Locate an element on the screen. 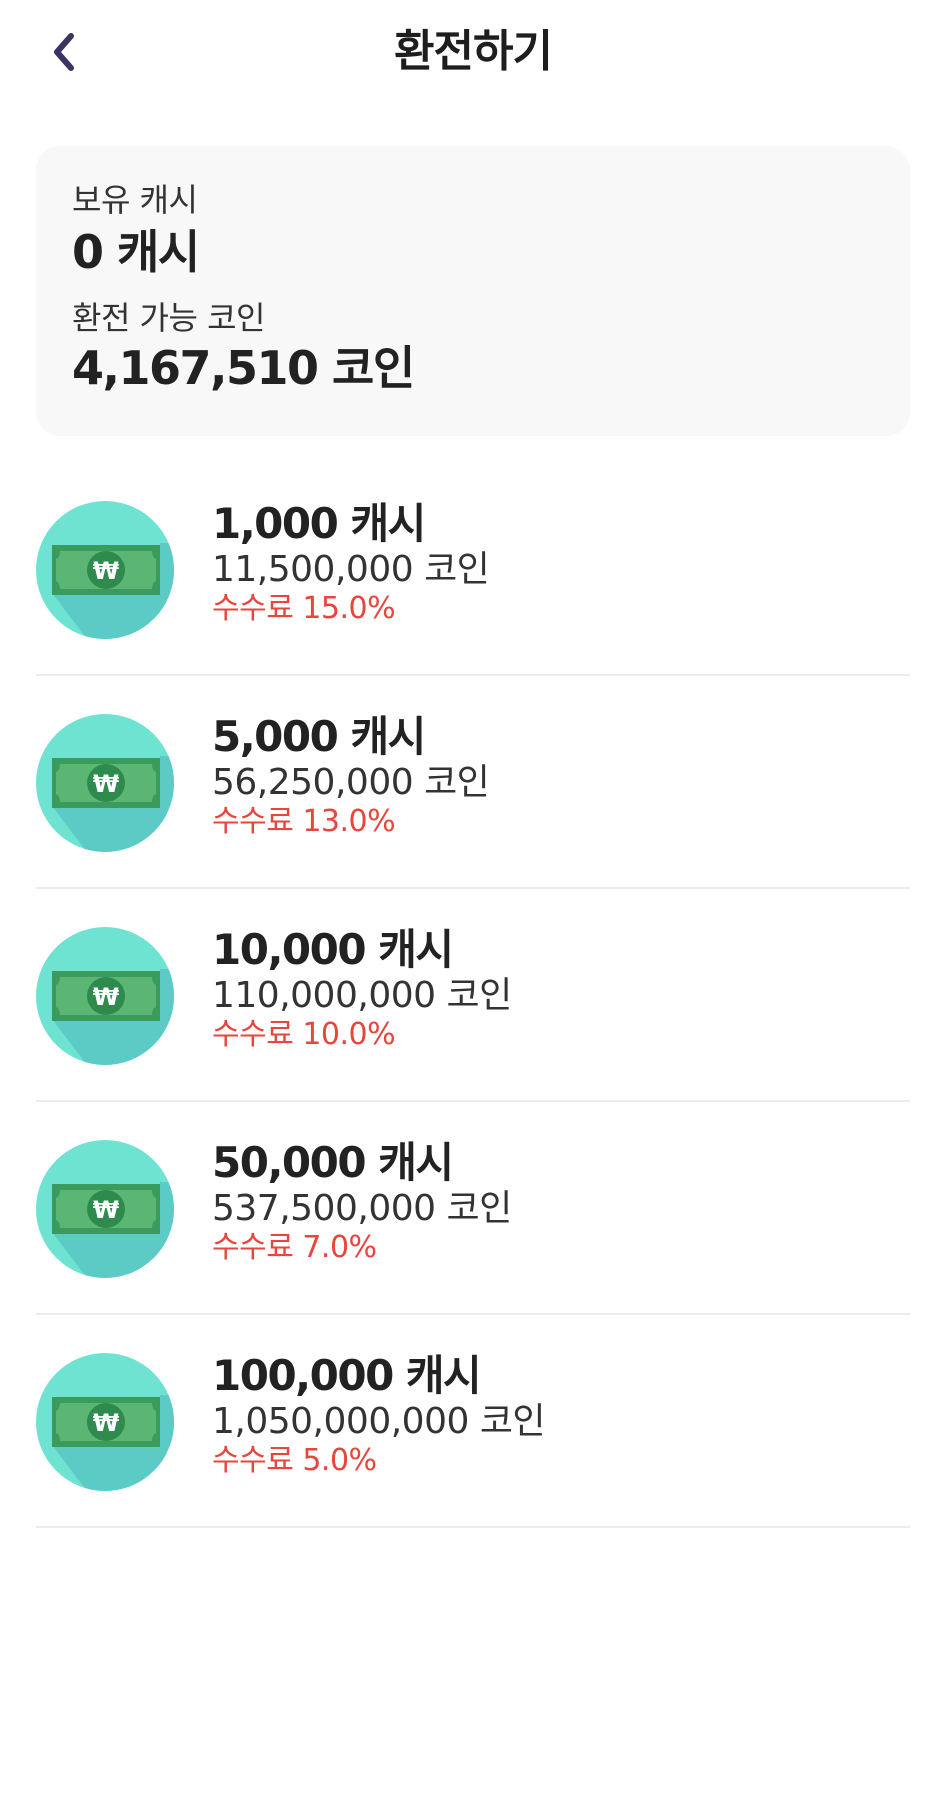 This screenshot has height=1807, width=946. option-coin-cost: 110,000,000 코인 is located at coordinates (362, 995).